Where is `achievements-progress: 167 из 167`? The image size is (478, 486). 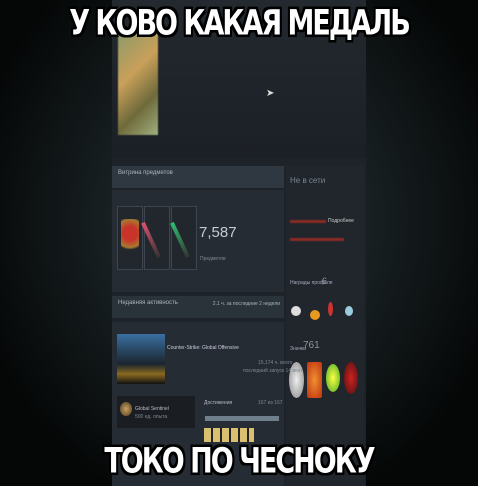
achievements-progress: 167 из 167 is located at coordinates (270, 403).